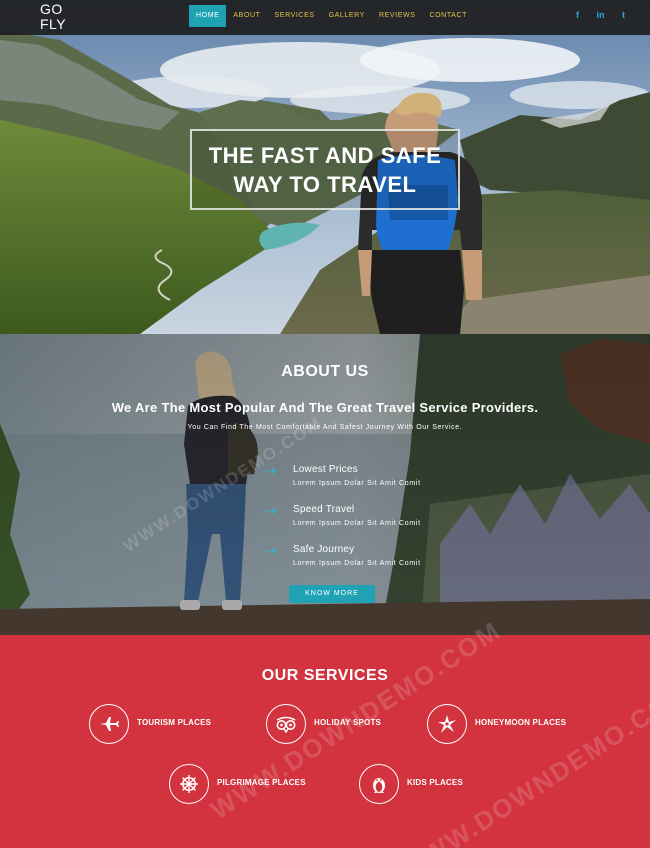  Describe the element at coordinates (347, 16) in the screenshot. I see `nav-gallery: GALLERY` at that location.